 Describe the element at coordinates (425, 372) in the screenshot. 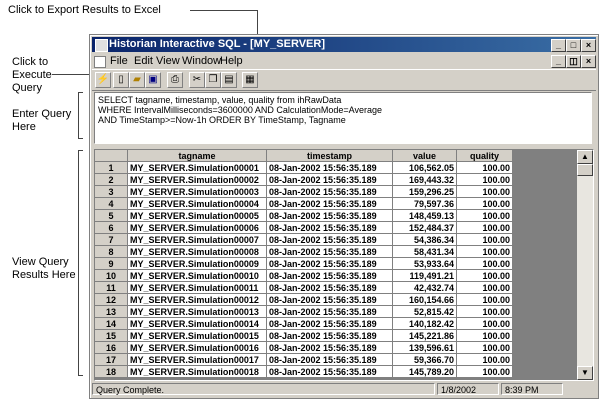

I see `cell-value: 145,789.20` at that location.